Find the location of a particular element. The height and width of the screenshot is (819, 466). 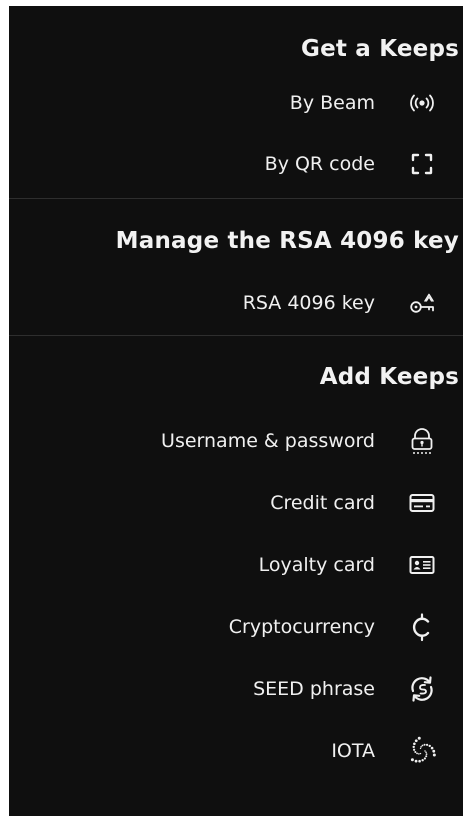

menu-item-label: Username & password is located at coordinates (268, 441).